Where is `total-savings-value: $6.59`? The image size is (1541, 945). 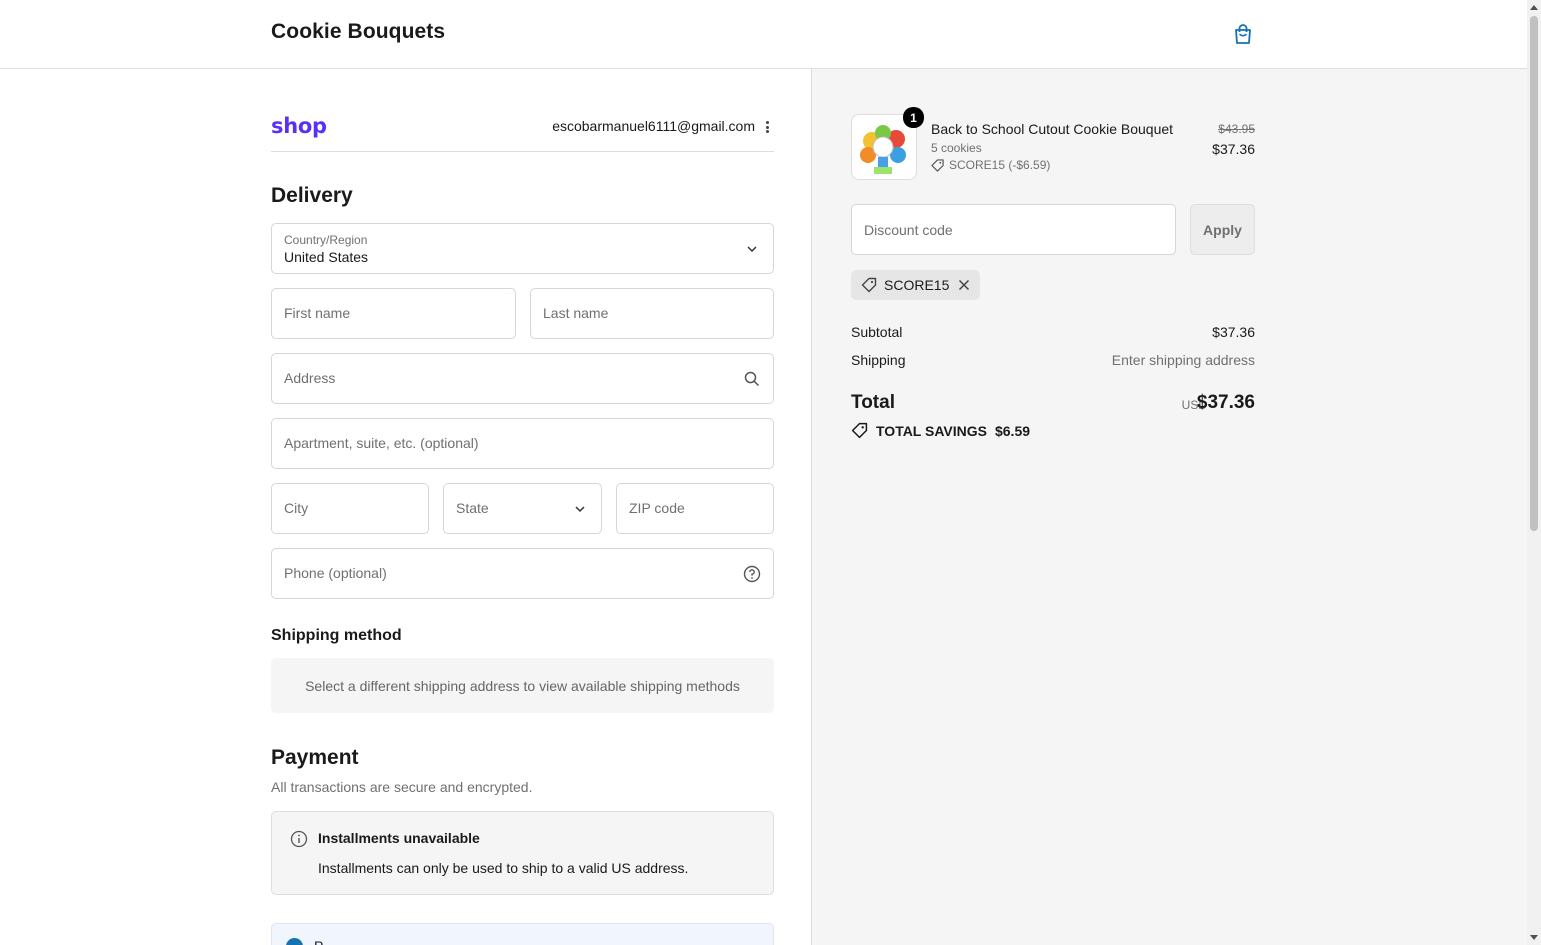
total-savings-value: $6.59 is located at coordinates (1012, 430).